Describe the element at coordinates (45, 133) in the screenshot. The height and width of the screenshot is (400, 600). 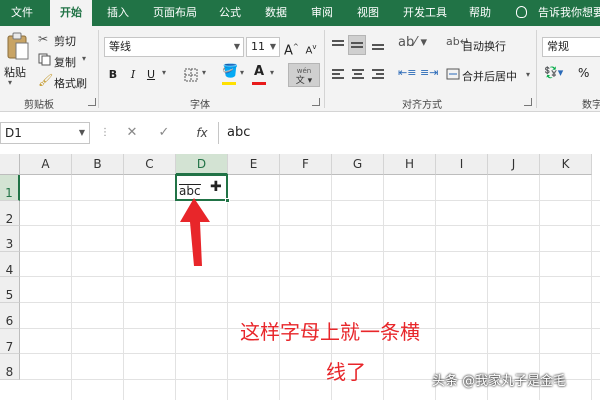
I see `name-box: D1 ▼` at that location.